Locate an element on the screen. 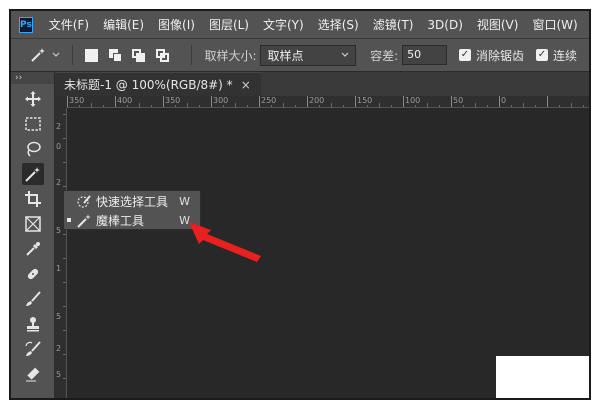 This screenshot has width=600, height=409. toolbar-collapse-icon: ›› is located at coordinates (32, 78).